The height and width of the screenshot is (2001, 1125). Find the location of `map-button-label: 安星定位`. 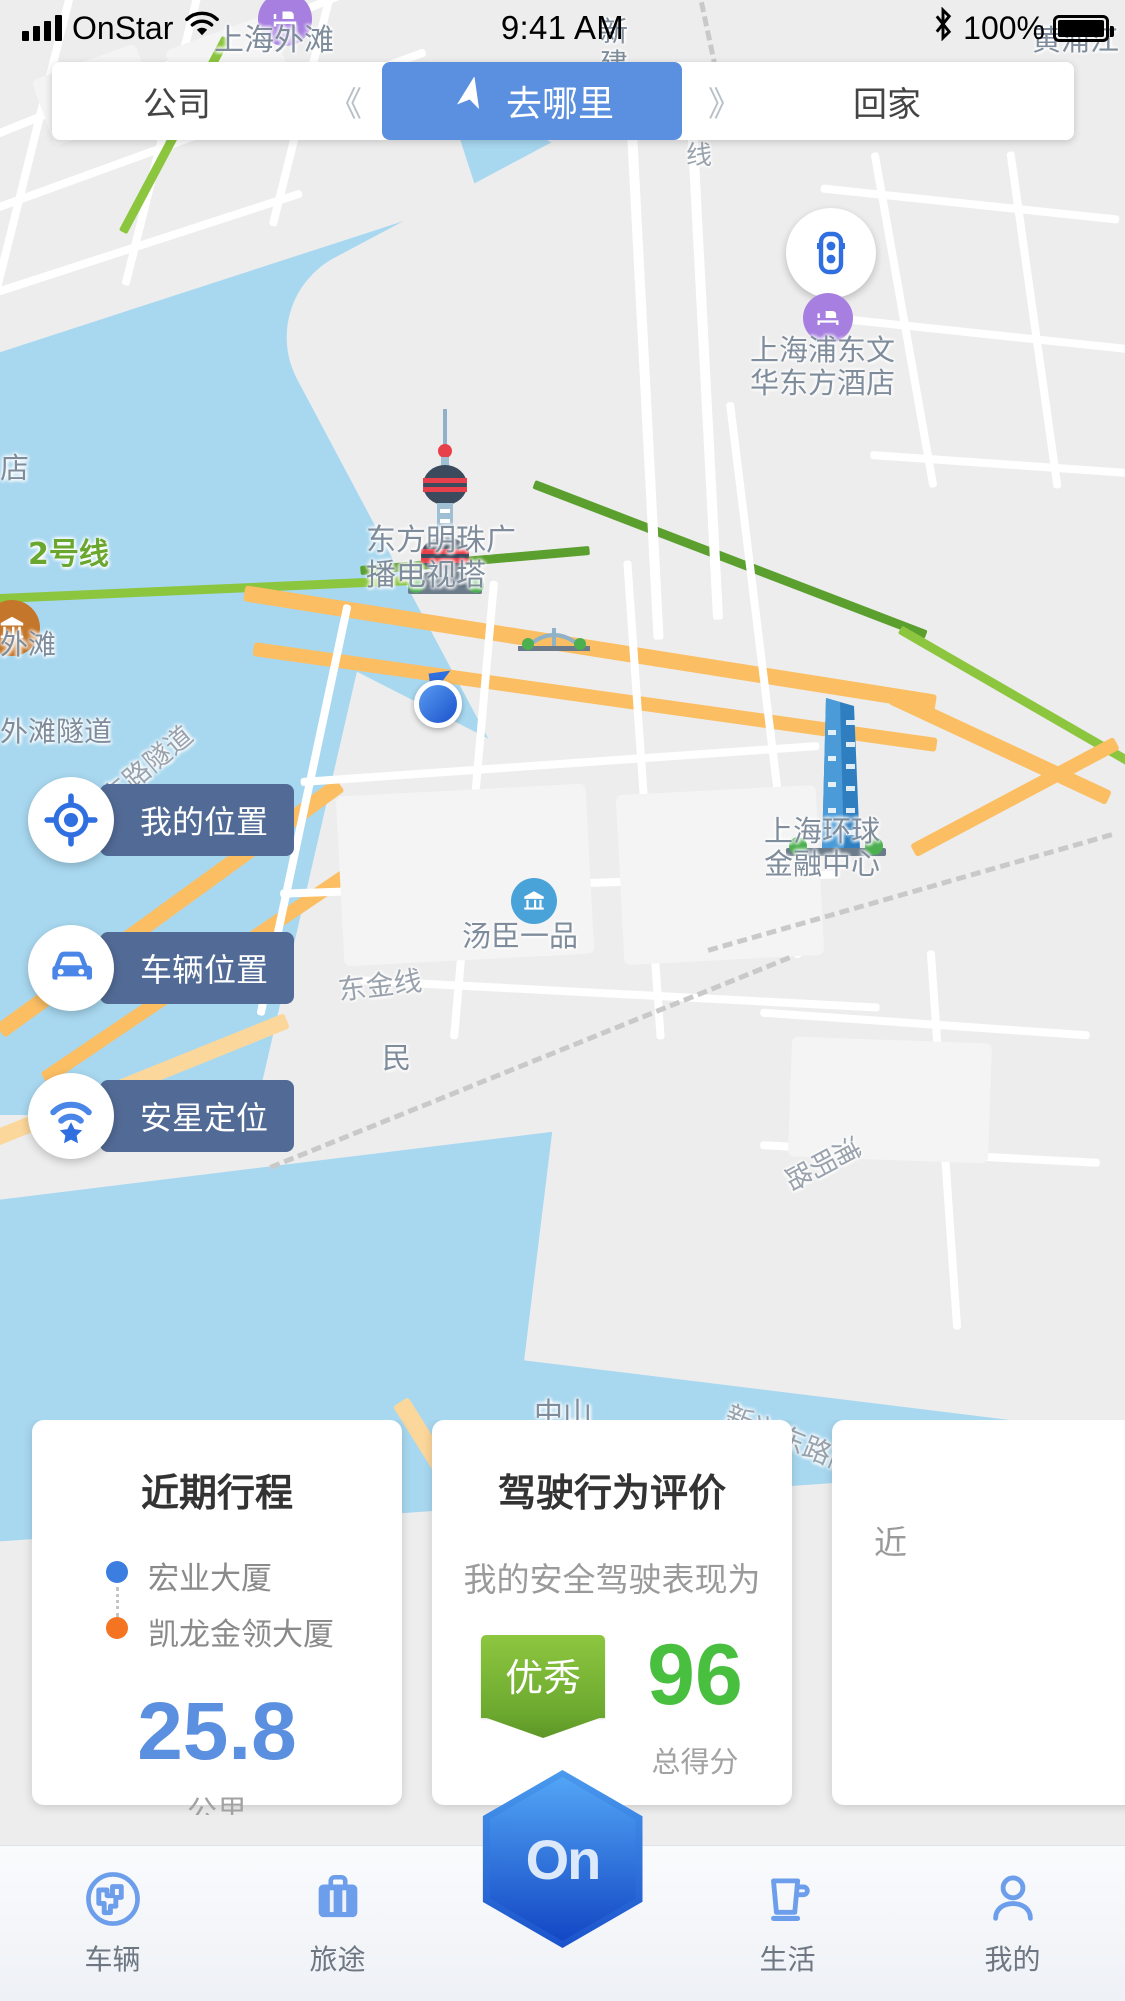

map-button-label: 安星定位 is located at coordinates (197, 1116).